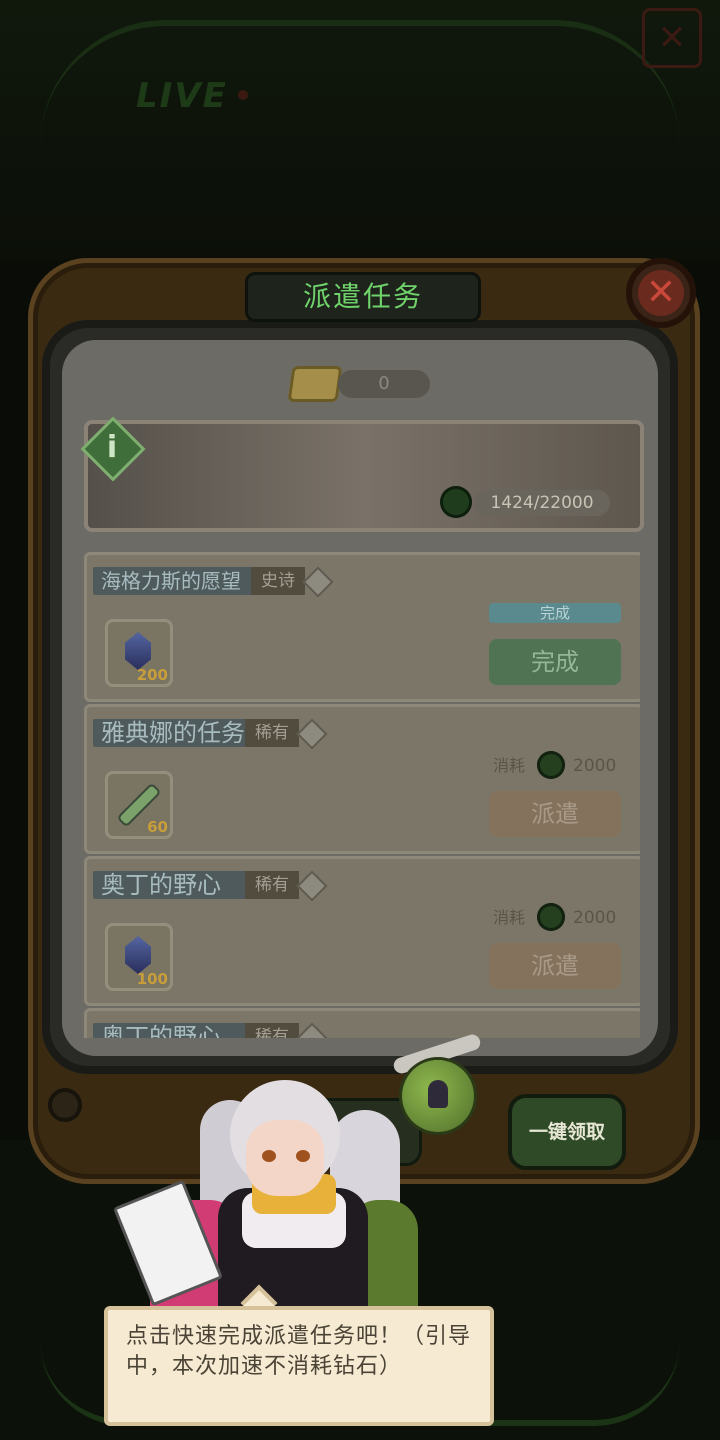  What do you see at coordinates (362, 1023) in the screenshot?
I see `task-card: 奥丁的野心 稀有` at bounding box center [362, 1023].